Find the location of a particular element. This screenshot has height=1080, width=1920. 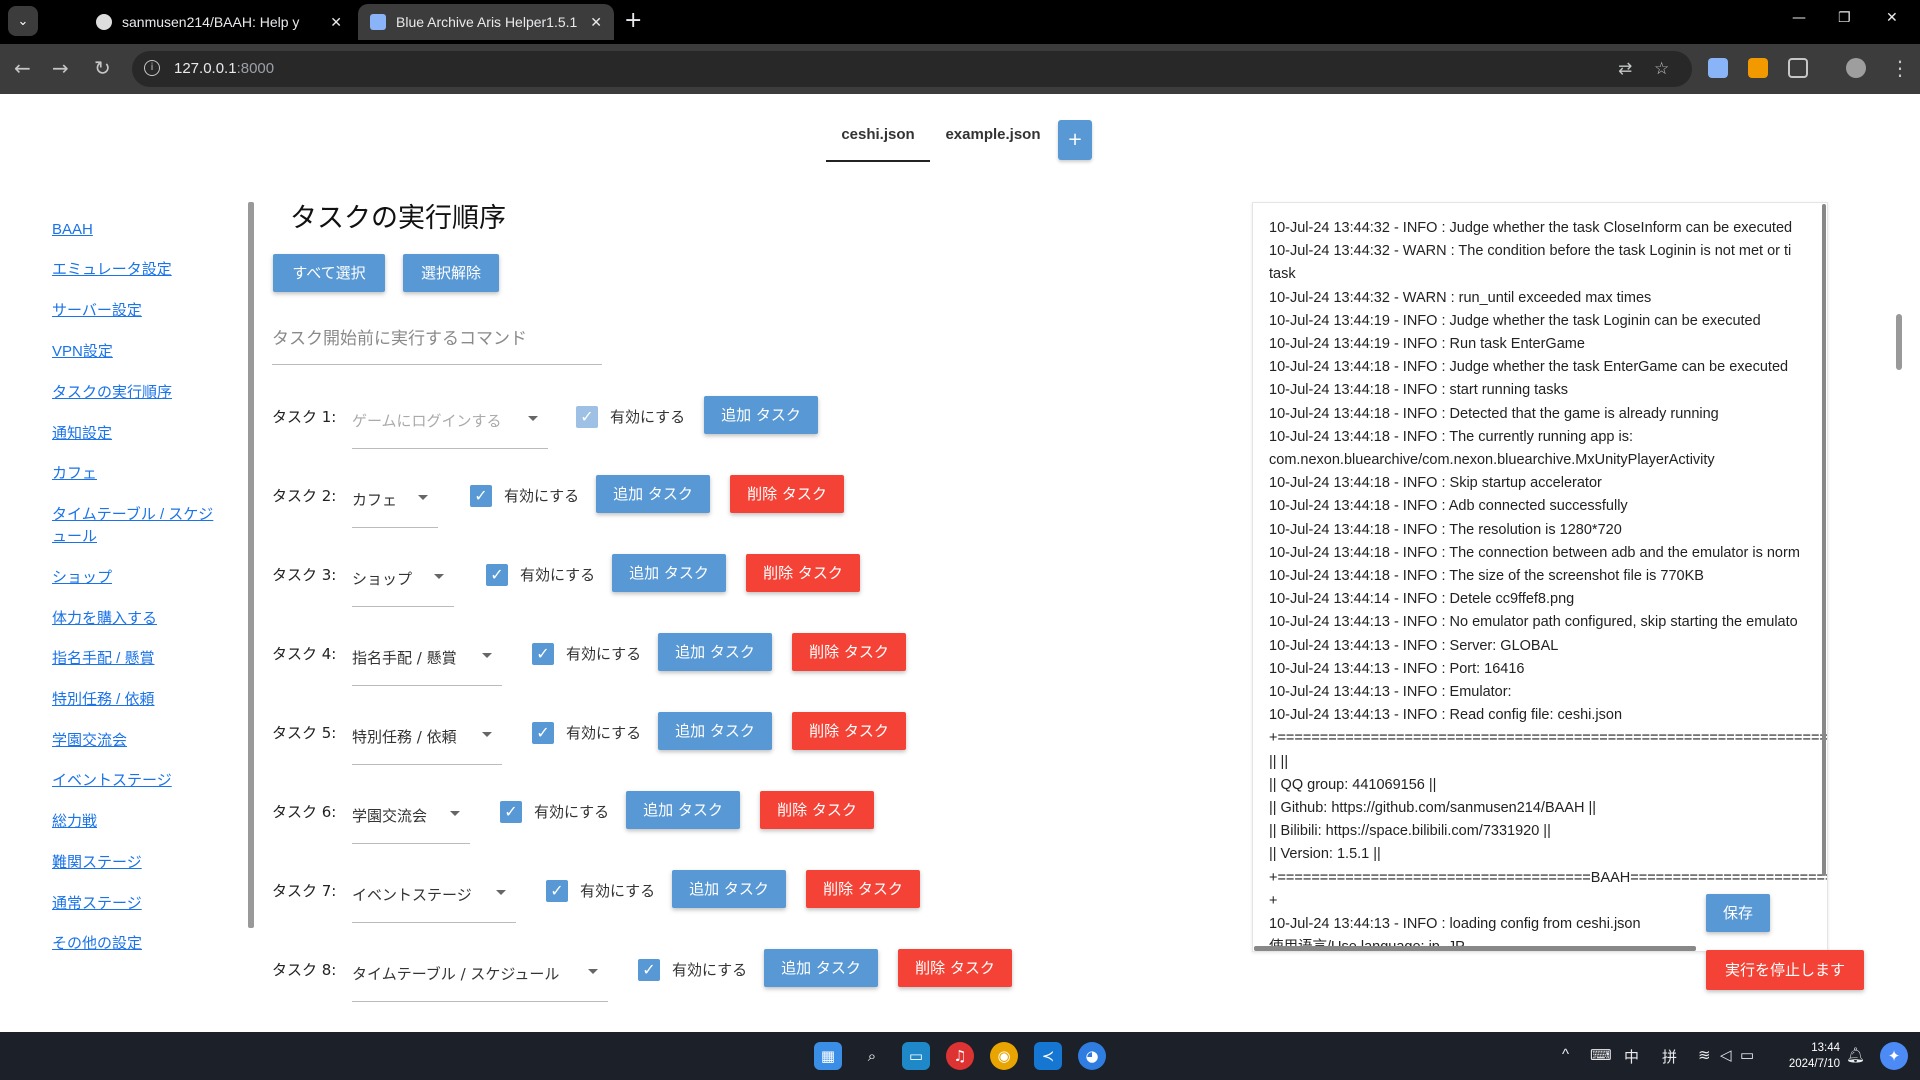

forward-icon: → is located at coordinates (60, 68).